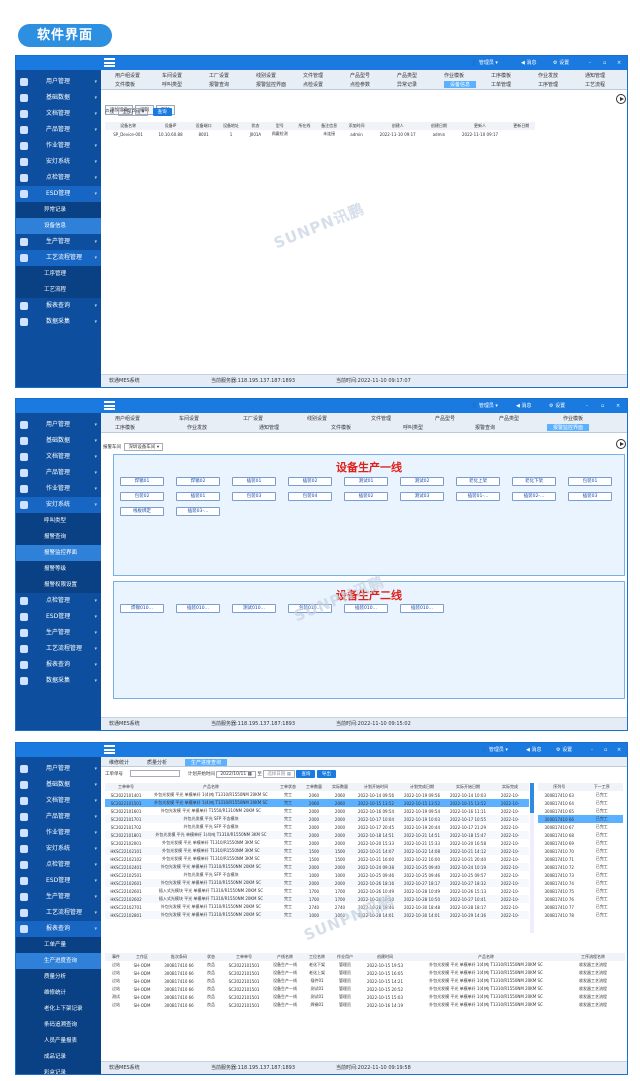  What do you see at coordinates (288, 787) in the screenshot?
I see `column-header: 工单状态` at bounding box center [288, 787].